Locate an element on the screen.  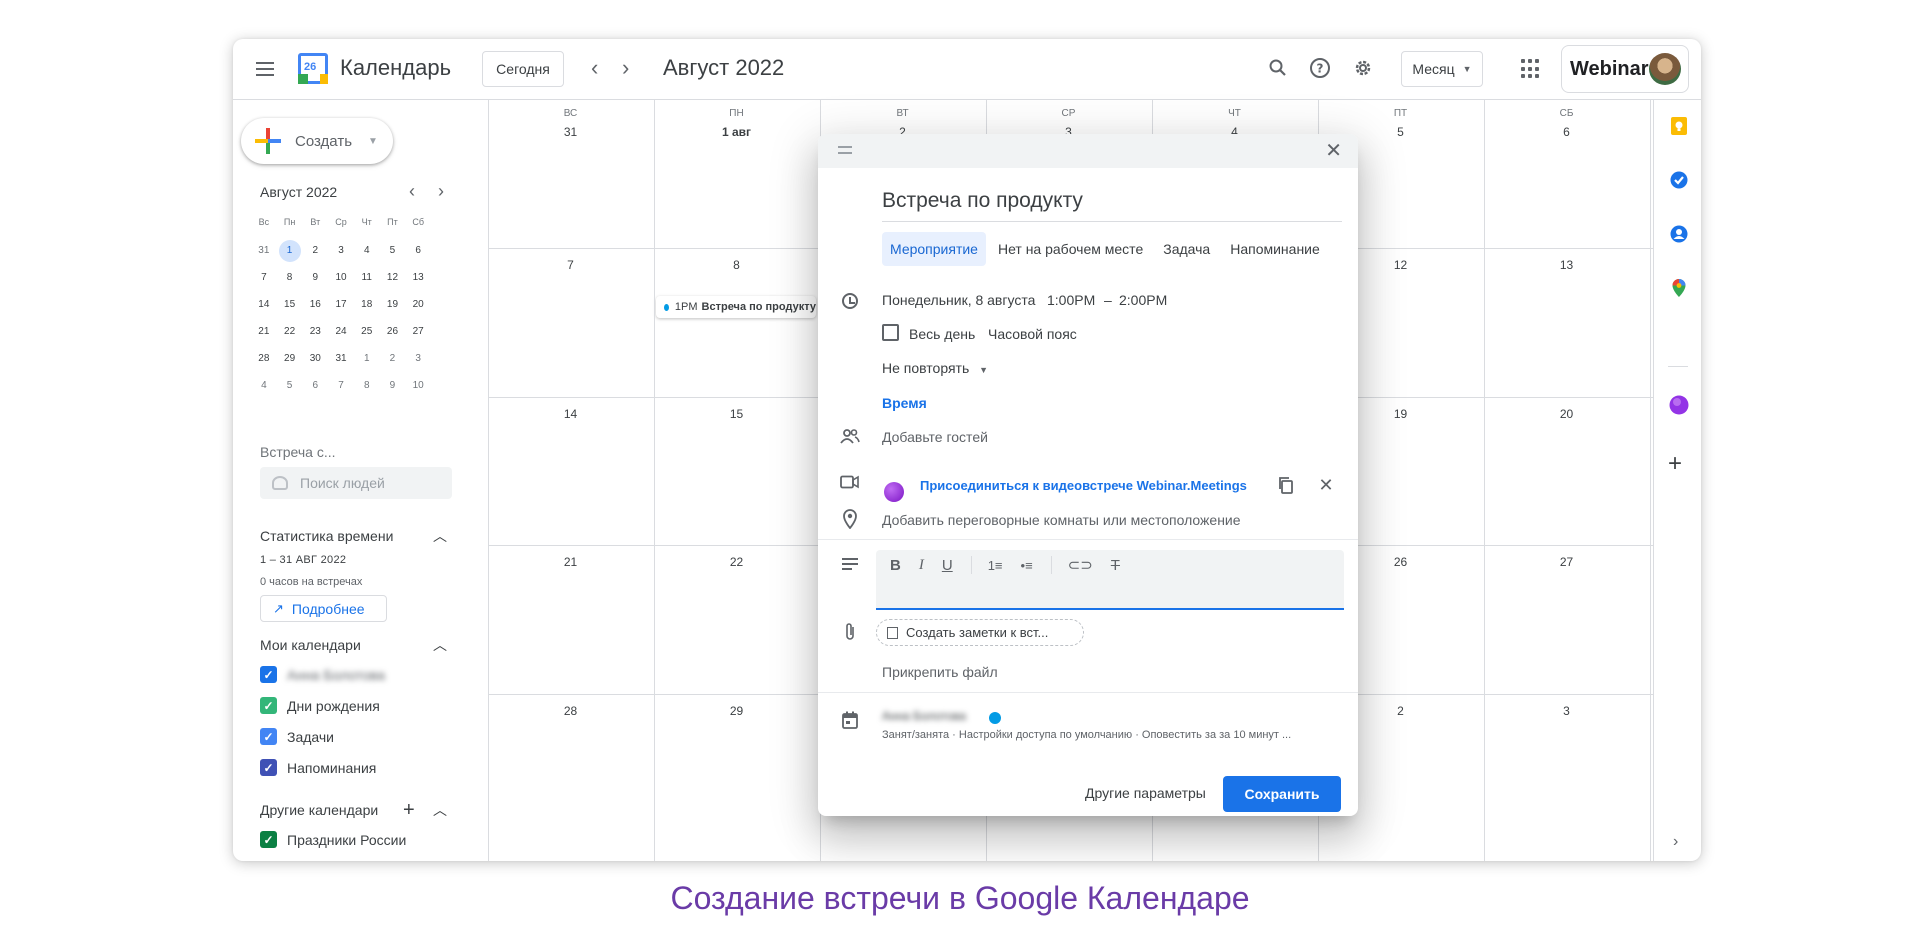
mini-day: 7 is located at coordinates (341, 385).